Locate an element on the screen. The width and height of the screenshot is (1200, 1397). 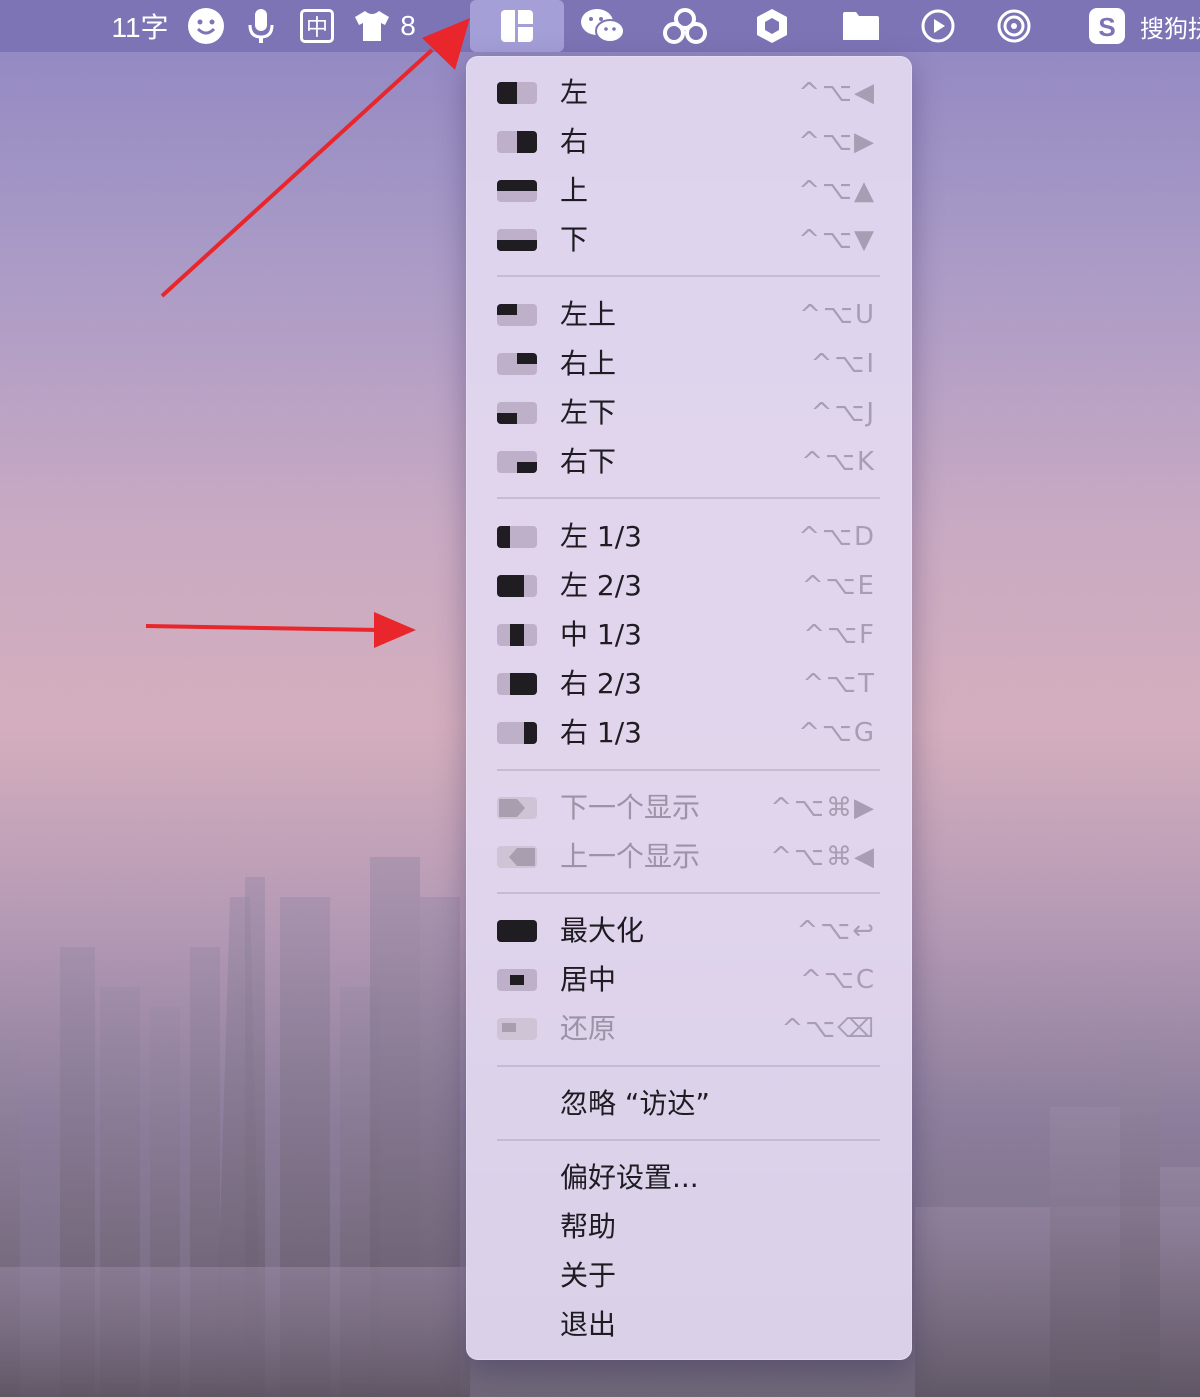
bottom-left-icon is located at coordinates (517, 413).